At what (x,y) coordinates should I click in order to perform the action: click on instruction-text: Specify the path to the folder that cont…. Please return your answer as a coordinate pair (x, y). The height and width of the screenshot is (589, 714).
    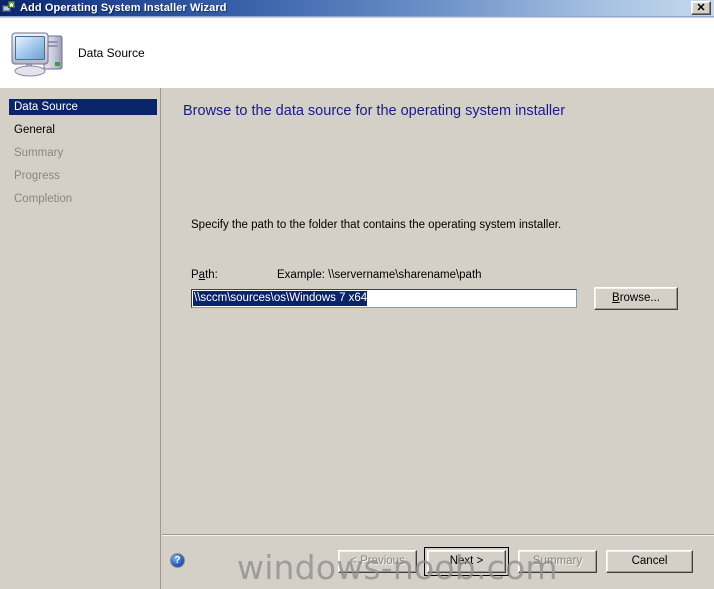
    Looking at the image, I should click on (376, 225).